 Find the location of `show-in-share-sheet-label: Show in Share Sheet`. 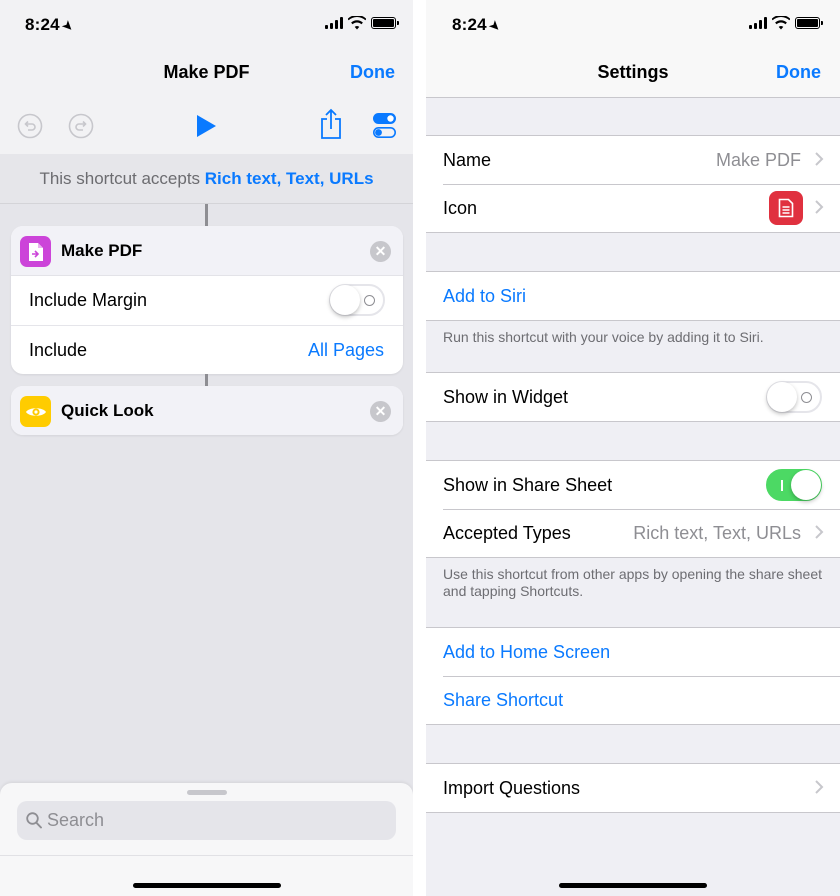

show-in-share-sheet-label: Show in Share Sheet is located at coordinates (528, 485).